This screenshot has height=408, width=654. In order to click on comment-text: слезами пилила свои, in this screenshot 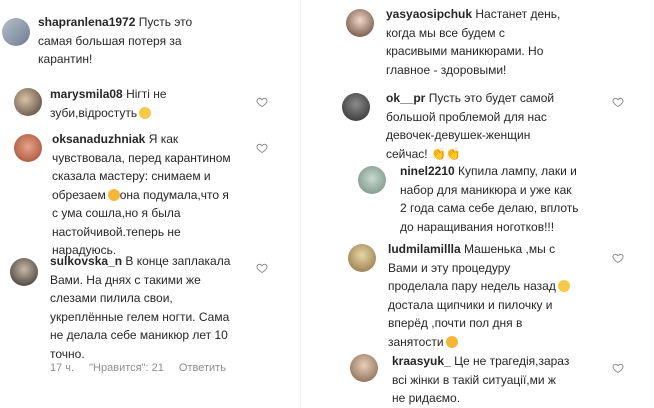, I will do `click(111, 298)`.